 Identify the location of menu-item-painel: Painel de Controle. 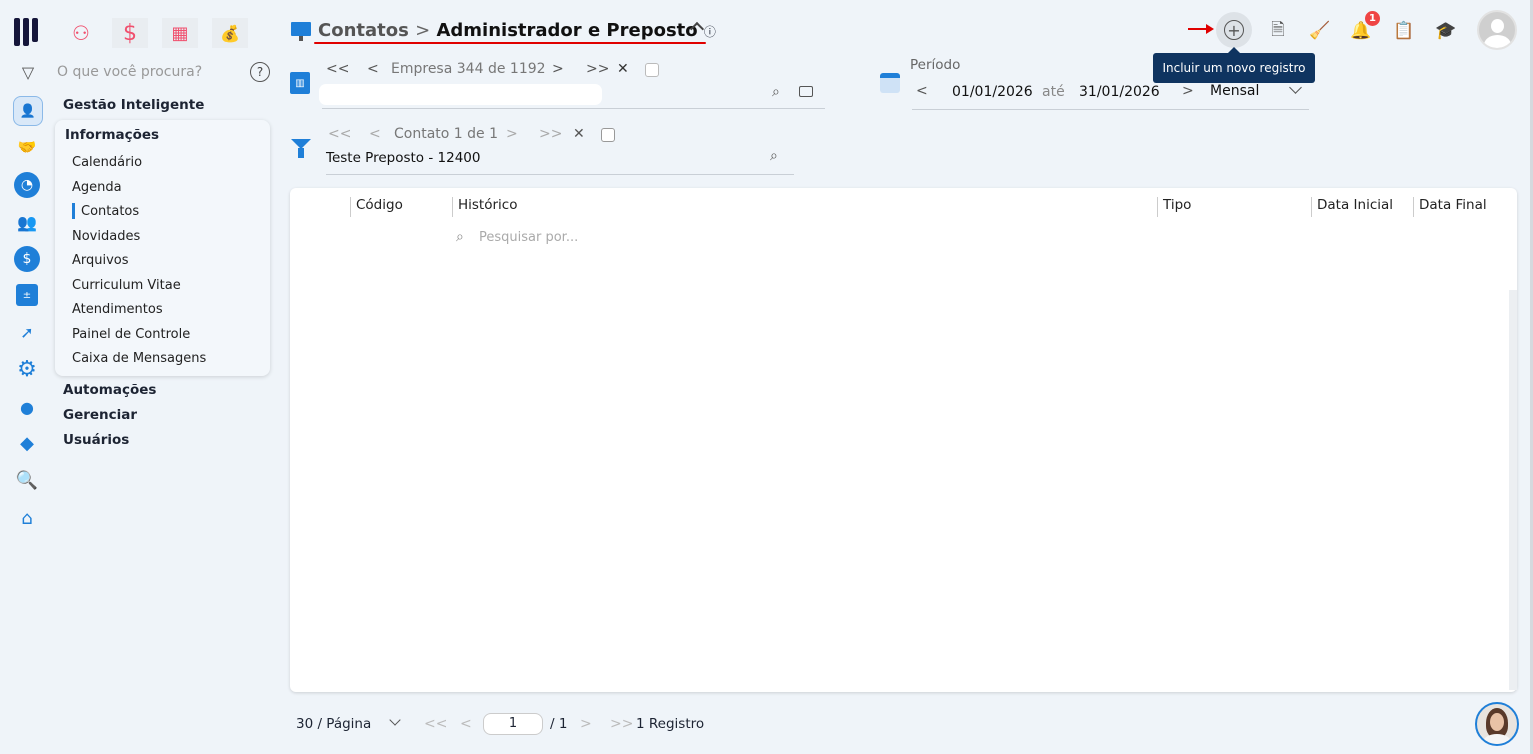
(131, 334).